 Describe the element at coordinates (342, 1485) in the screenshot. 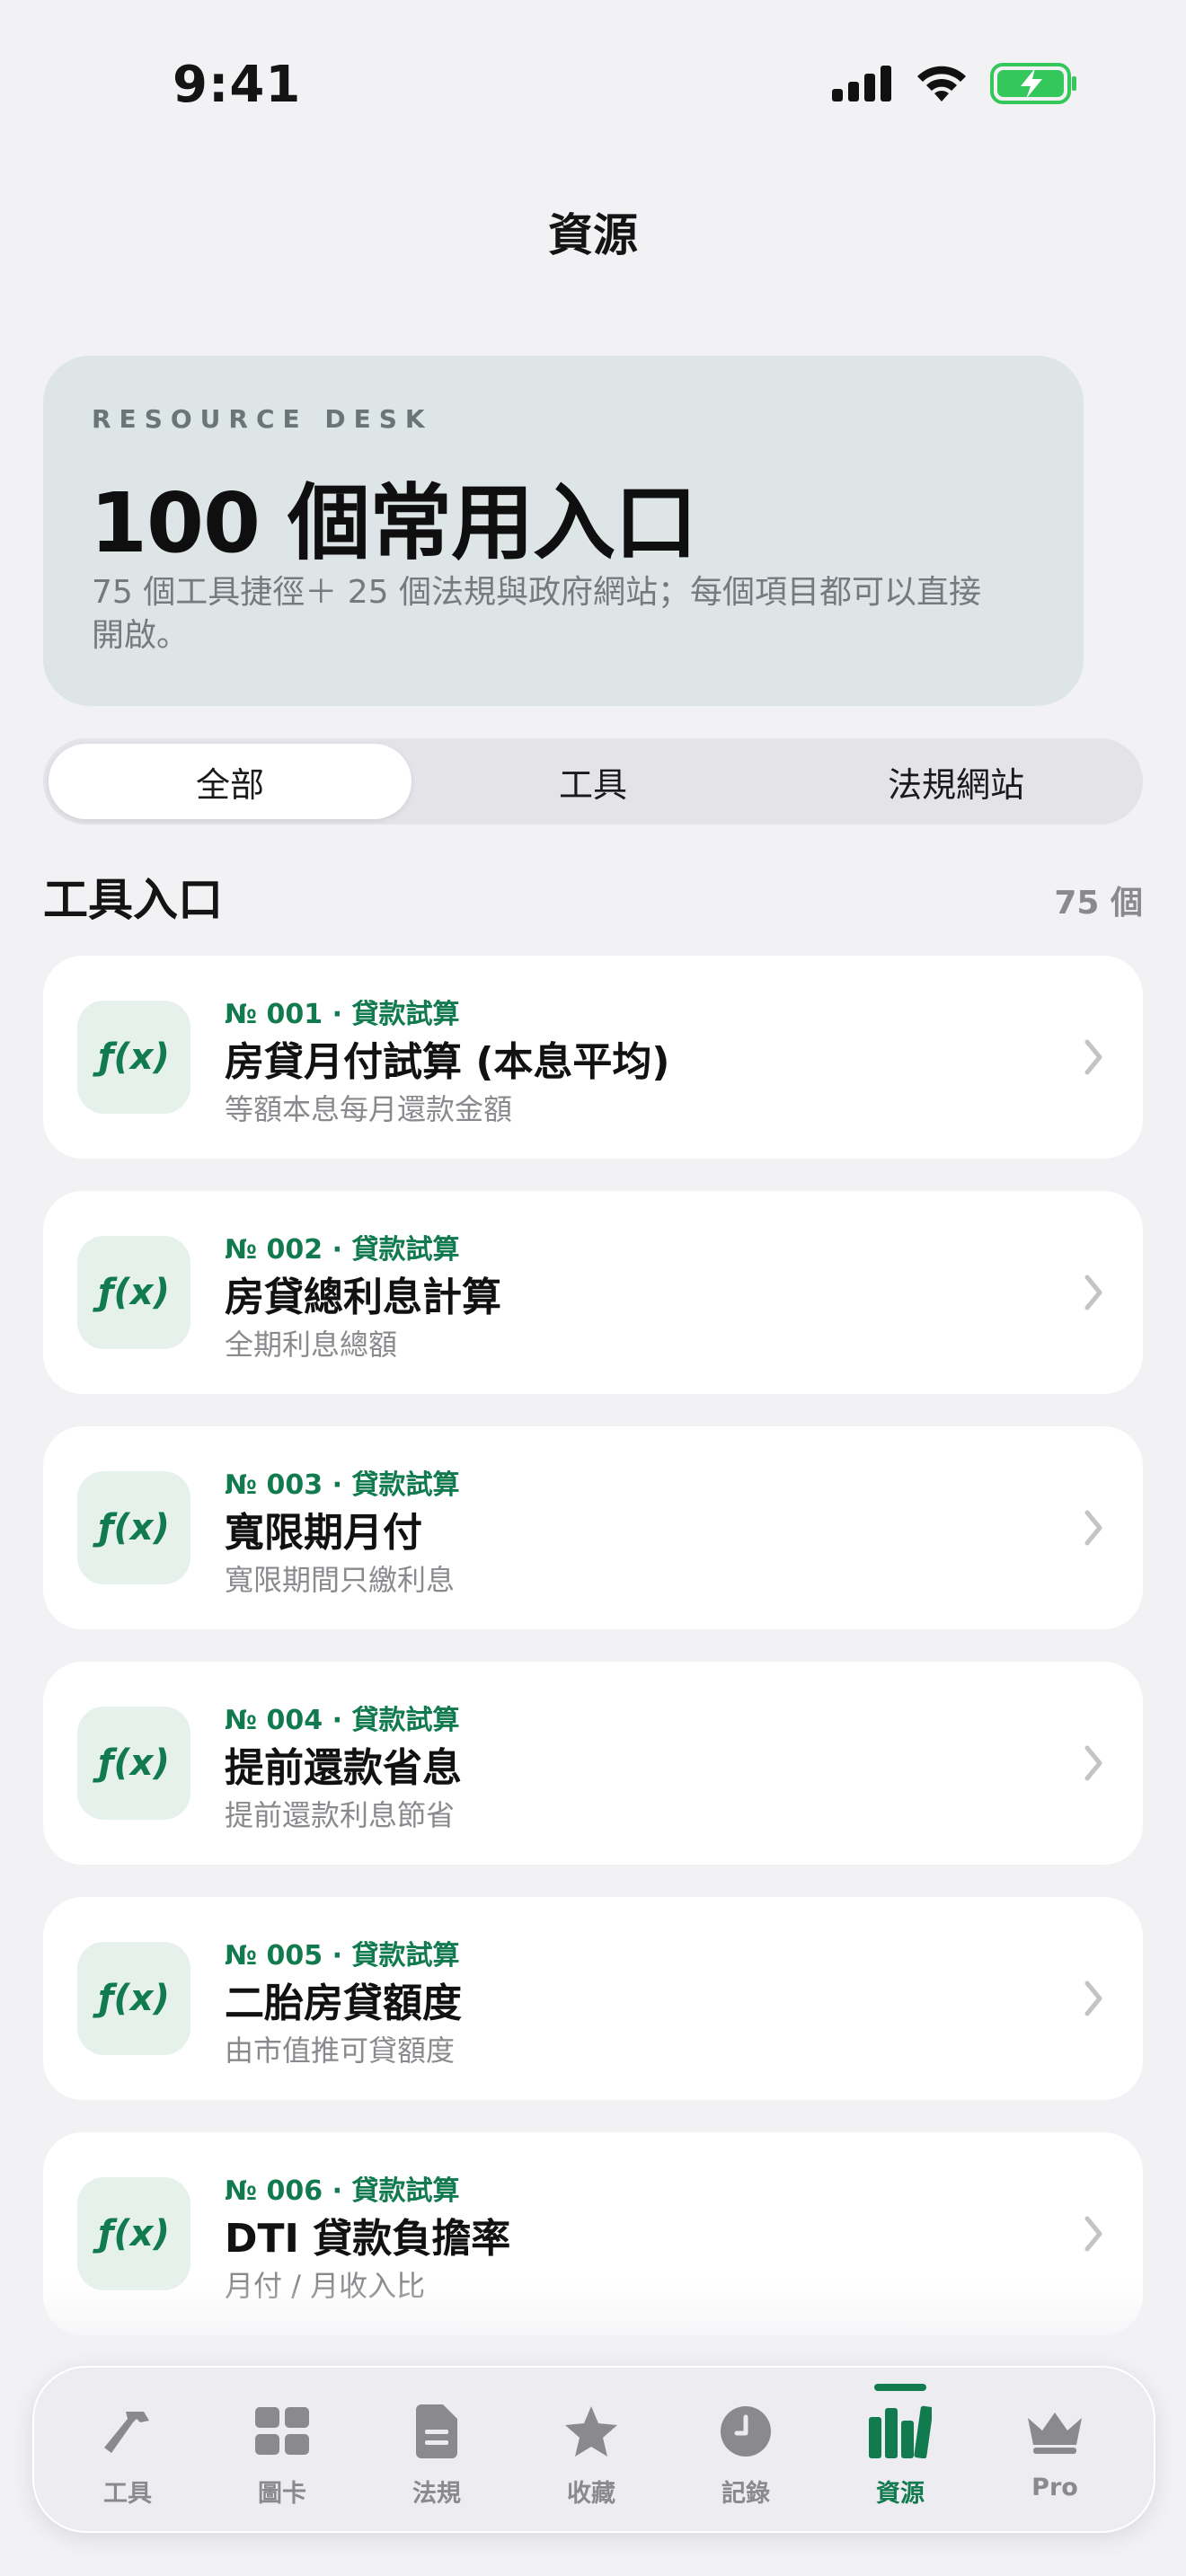

I see `item-meta: № 003 · 貸款試算` at that location.